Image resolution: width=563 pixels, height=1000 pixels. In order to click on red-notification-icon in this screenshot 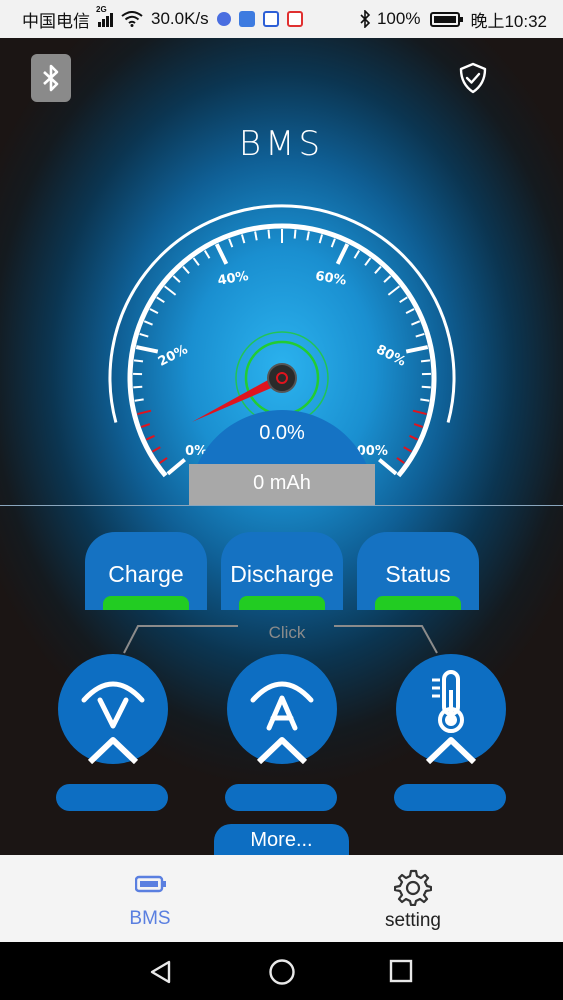, I will do `click(294, 19)`.